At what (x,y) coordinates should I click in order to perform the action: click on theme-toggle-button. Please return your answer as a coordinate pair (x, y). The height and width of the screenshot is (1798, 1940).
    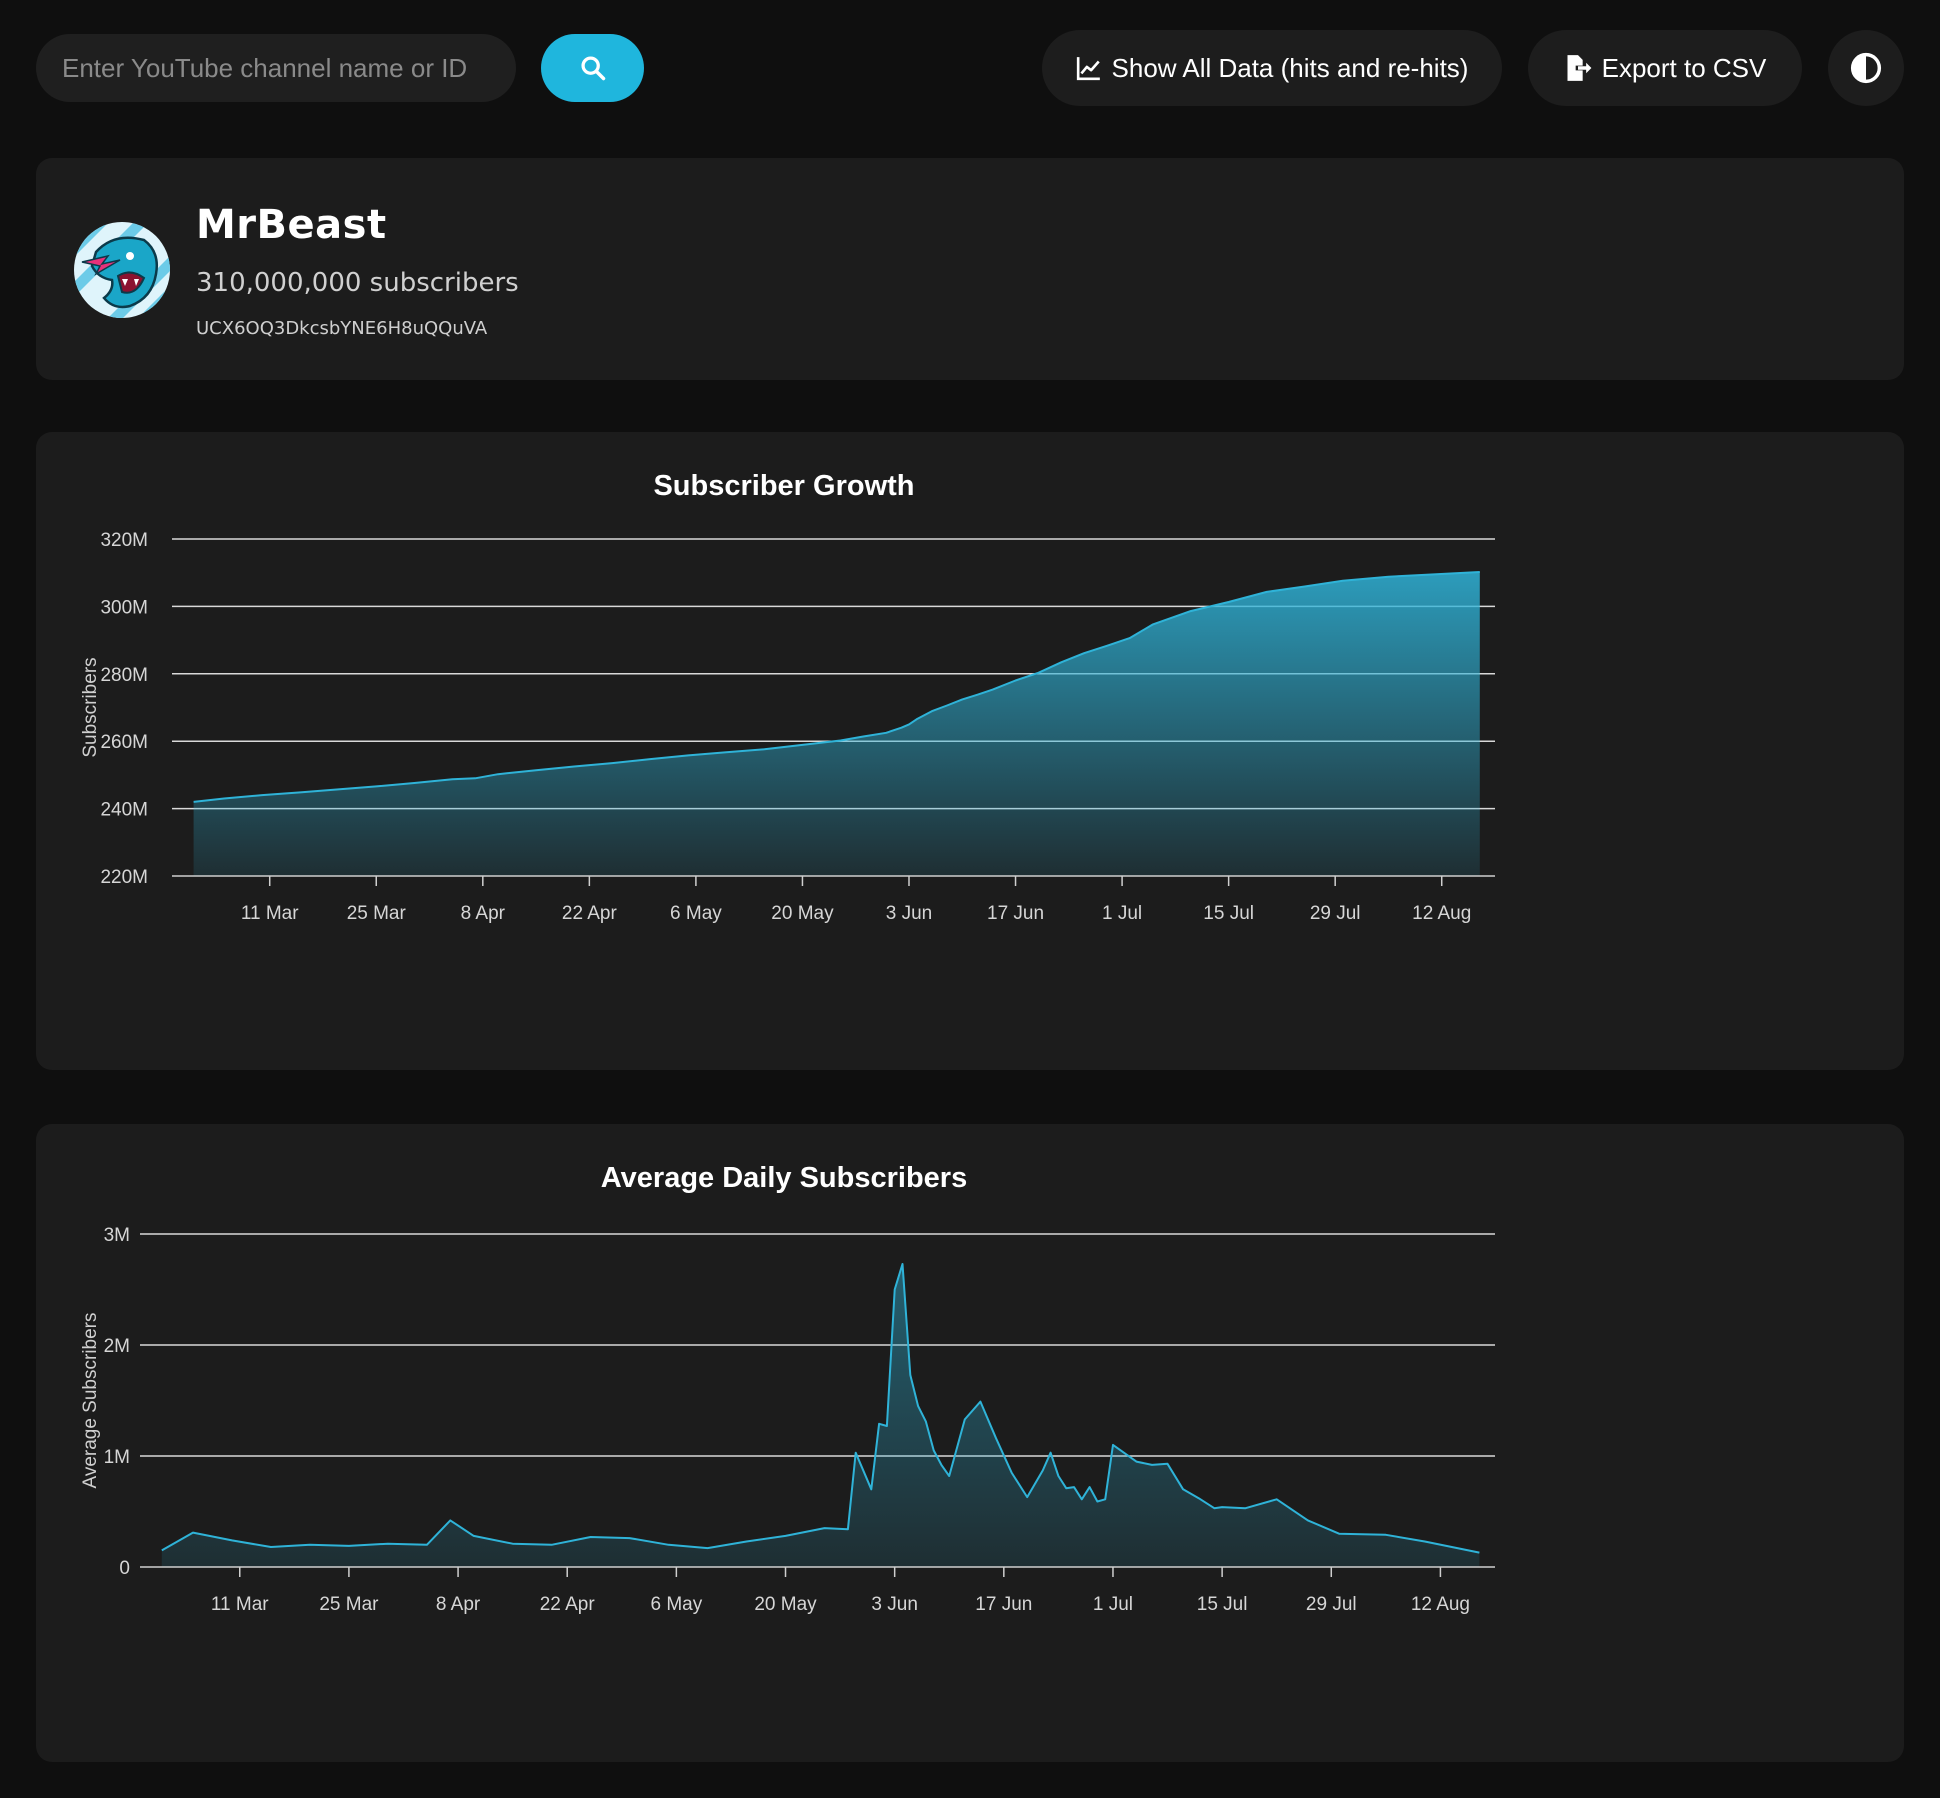
    Looking at the image, I should click on (1866, 68).